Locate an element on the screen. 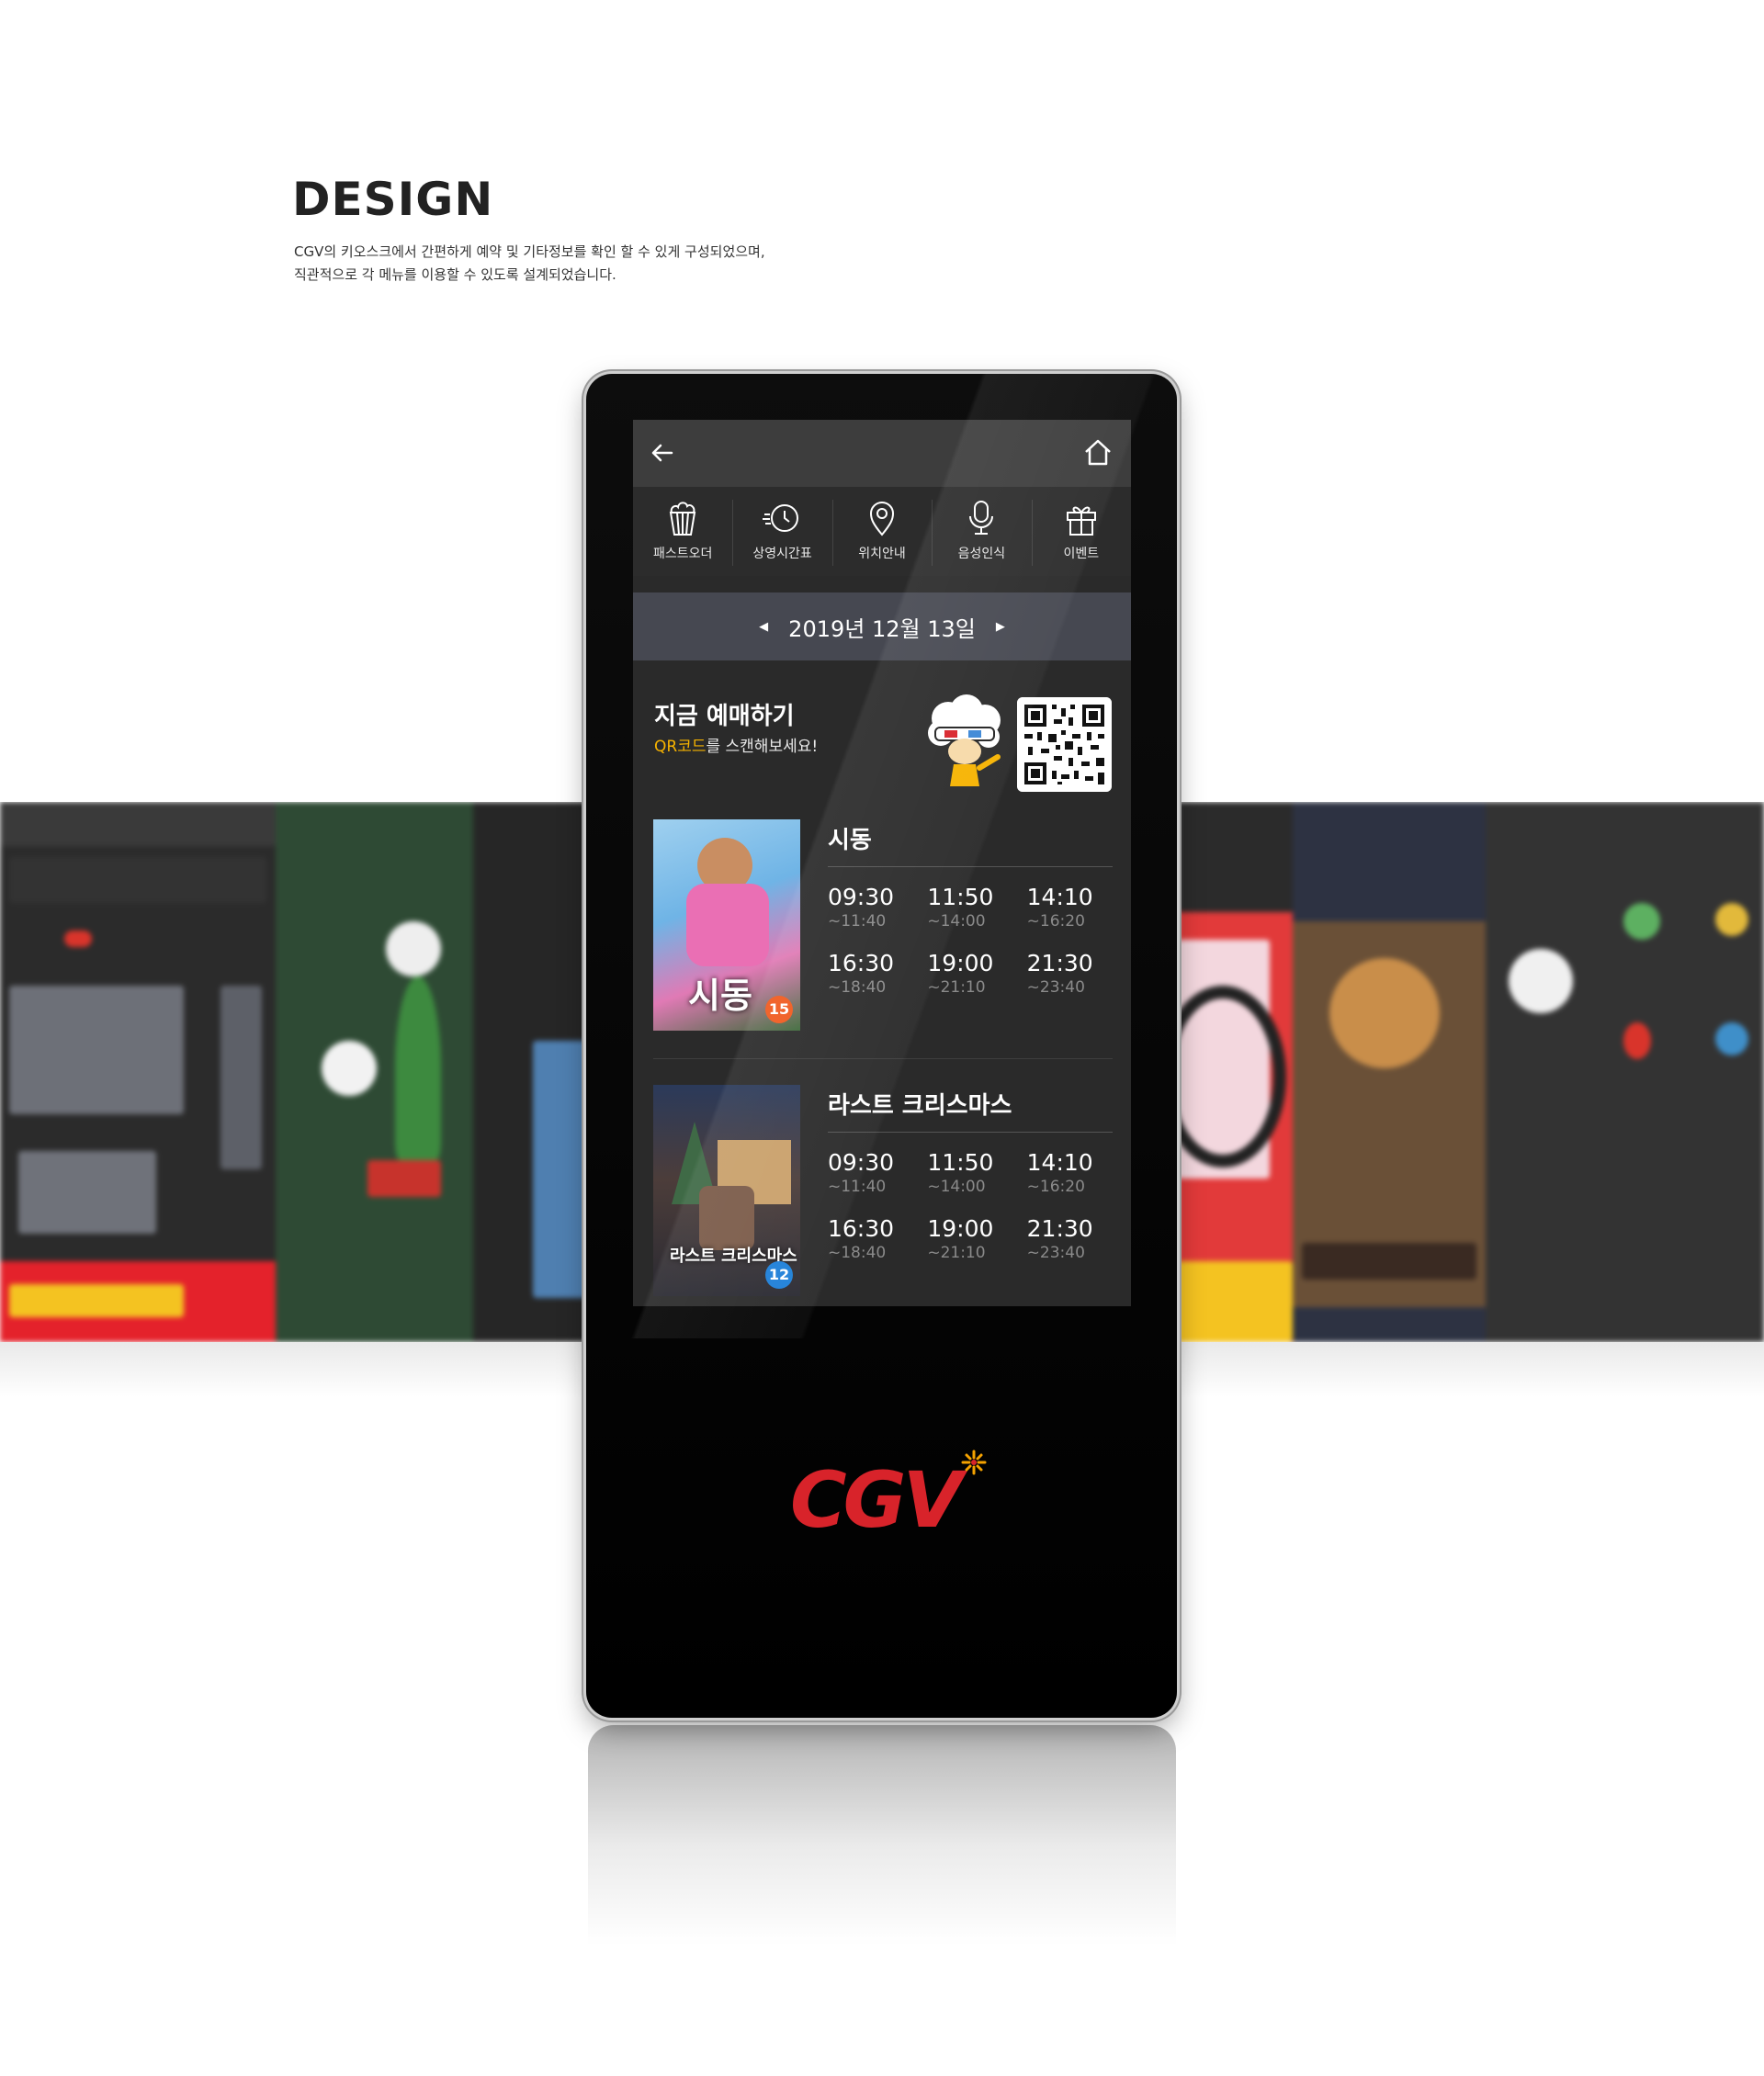 The image size is (1764, 2076). date-label: 2019년 12월 13일 is located at coordinates (882, 628).